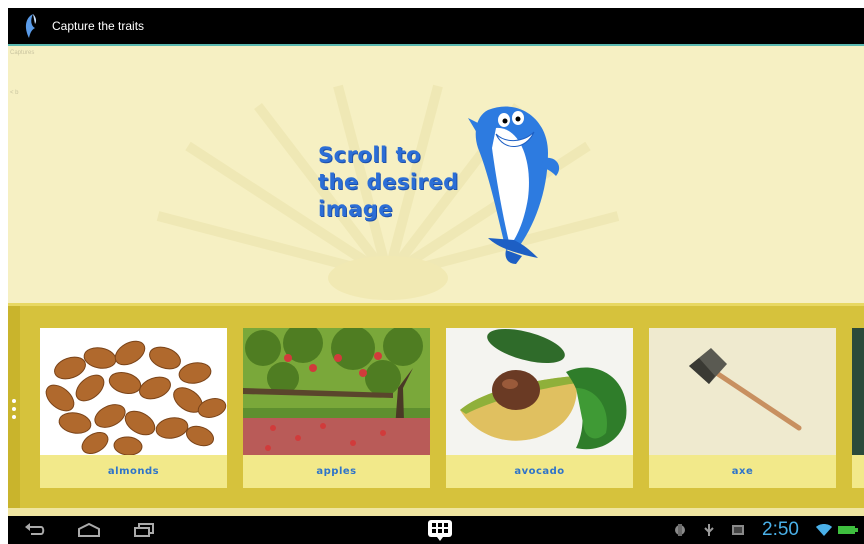 The height and width of the screenshot is (544, 864). Describe the element at coordinates (514, 185) in the screenshot. I see `shark-mascot` at that location.